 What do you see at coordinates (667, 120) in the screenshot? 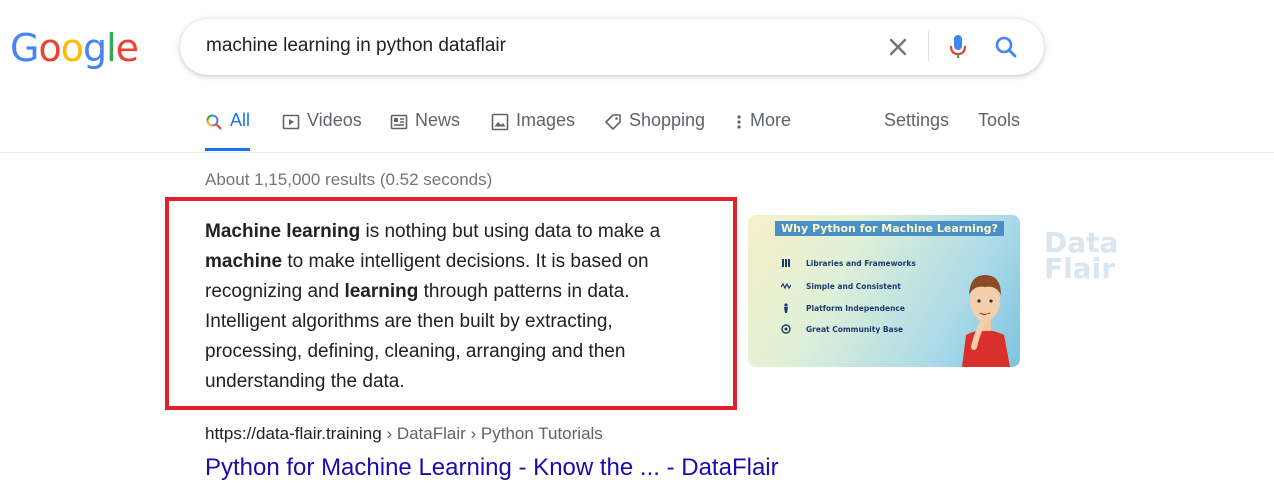
I see `tab-label: Shopping` at bounding box center [667, 120].